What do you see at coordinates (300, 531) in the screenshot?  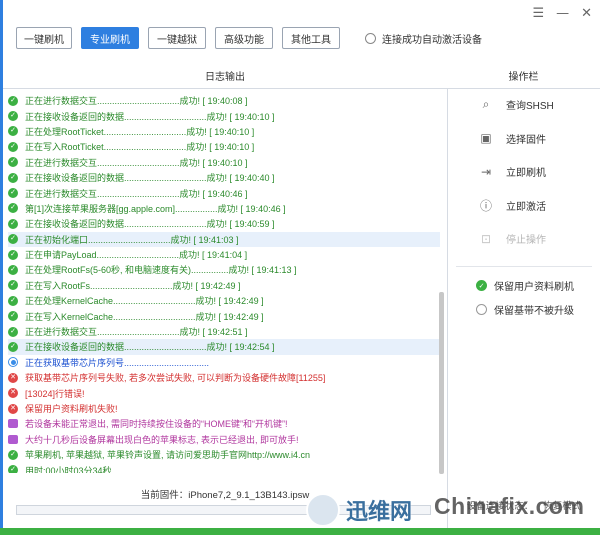 I see `bottom-status-stripe` at bounding box center [300, 531].